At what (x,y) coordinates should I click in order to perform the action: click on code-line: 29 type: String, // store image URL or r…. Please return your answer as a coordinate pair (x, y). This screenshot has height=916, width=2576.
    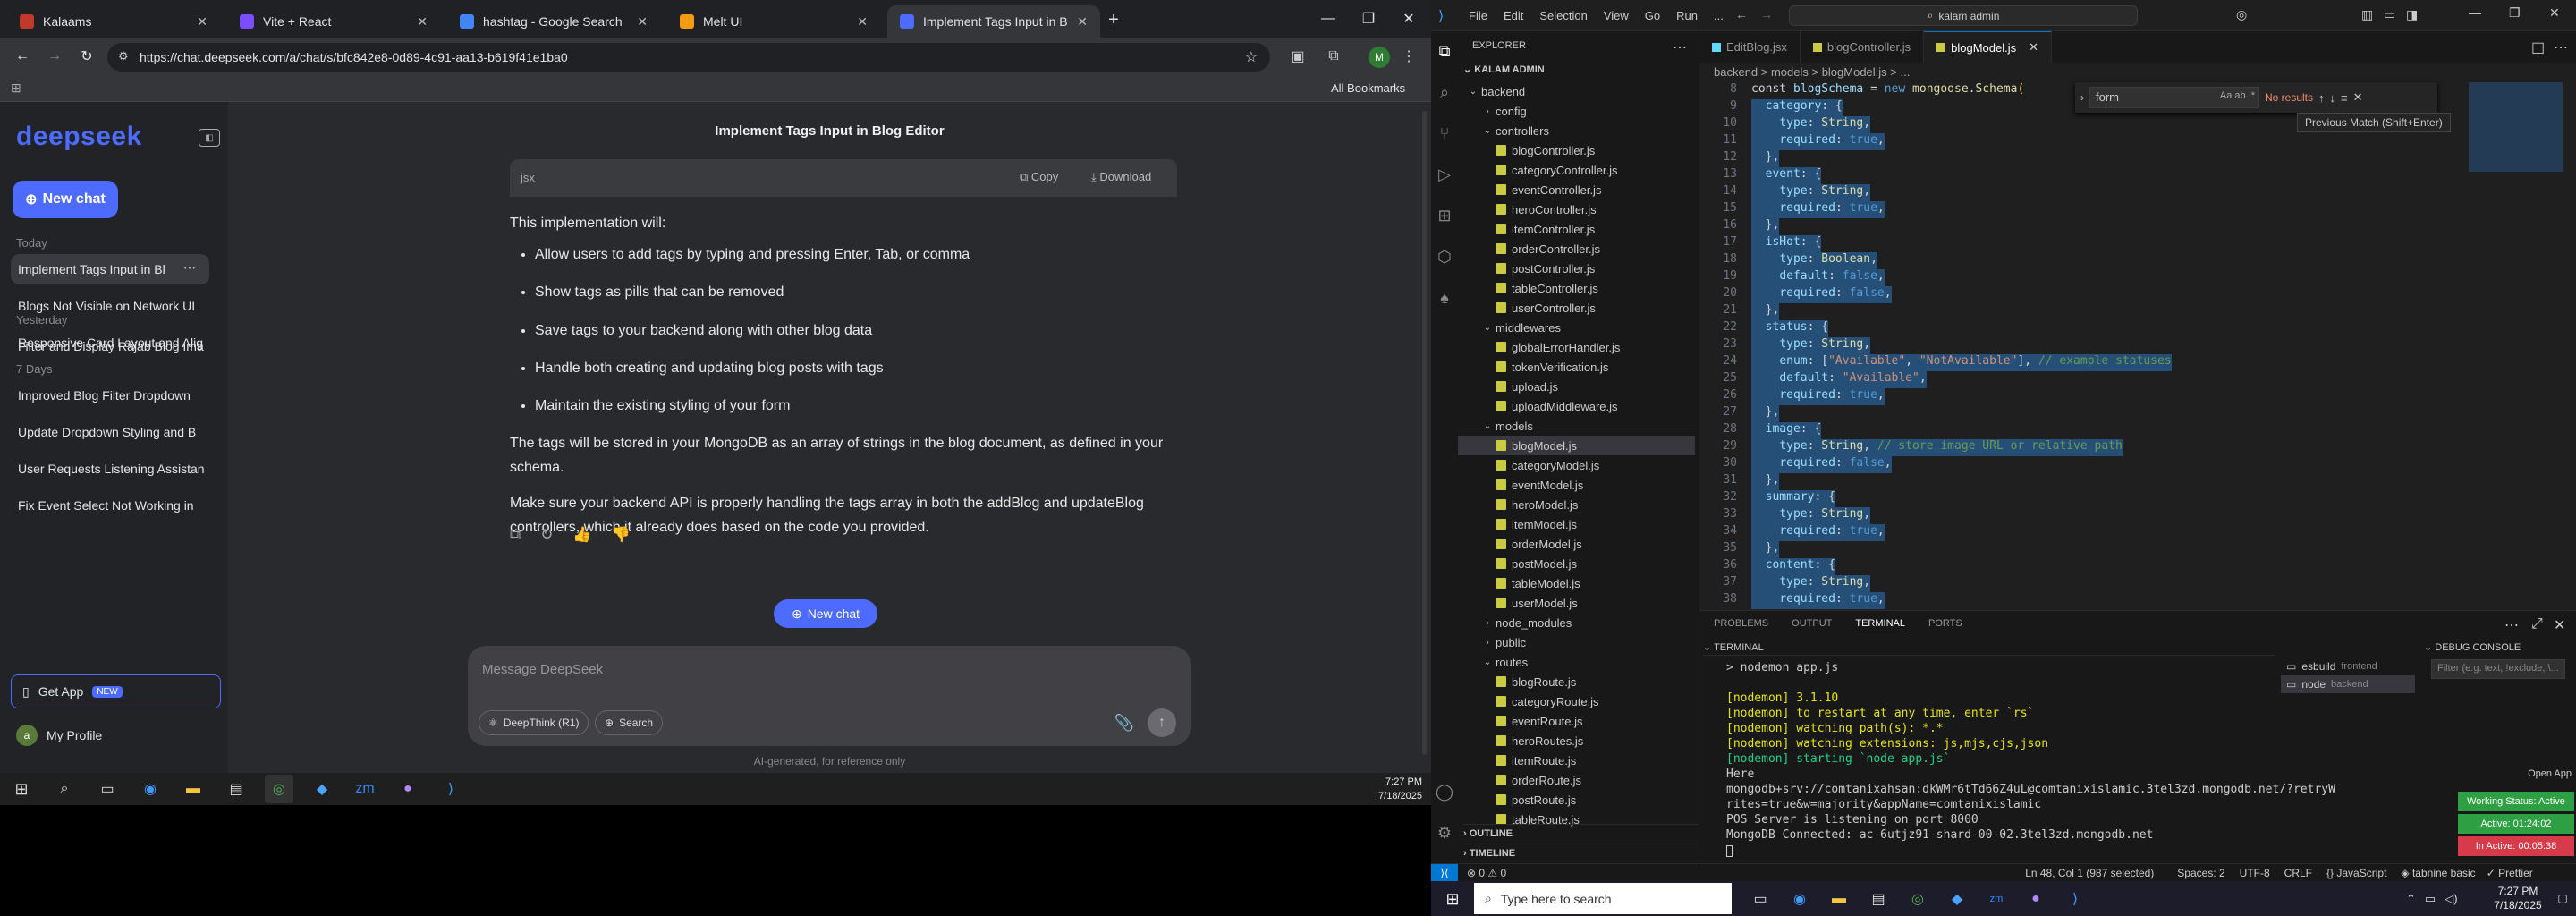
    Looking at the image, I should click on (1911, 447).